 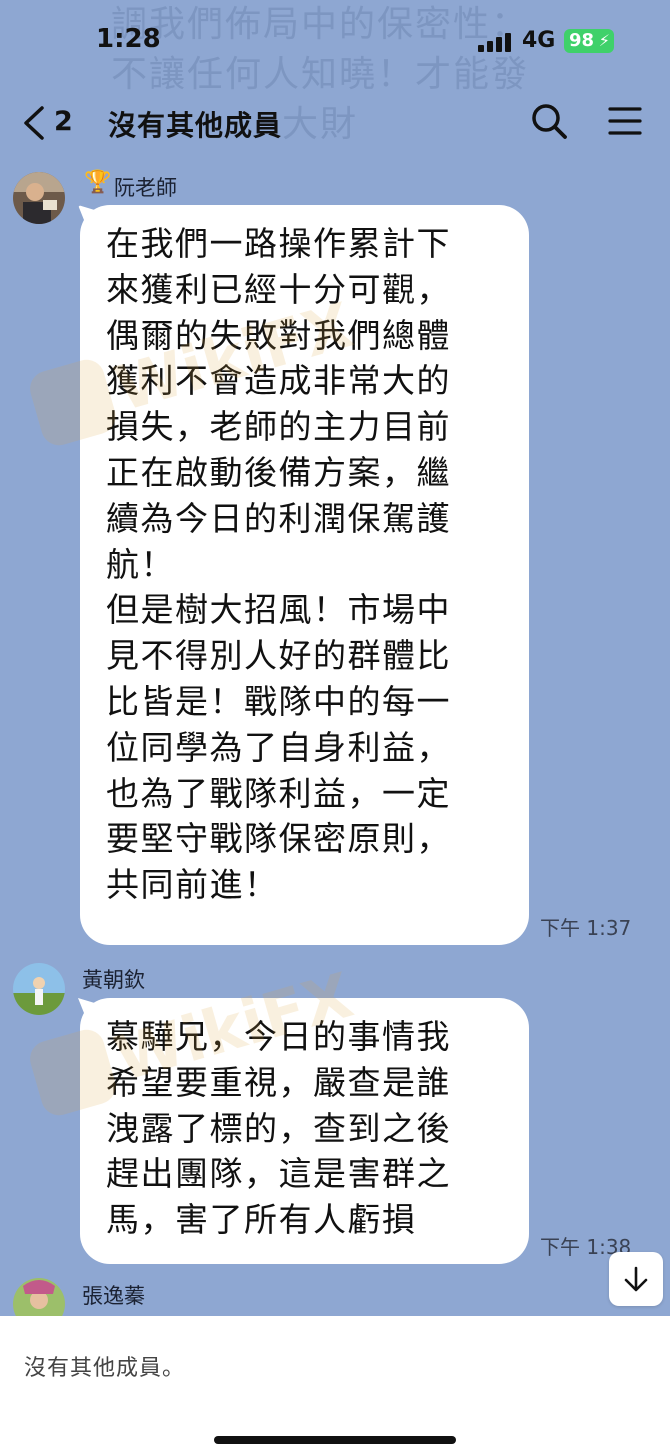 I want to click on battery-icon: 98 ⚡, so click(x=589, y=41).